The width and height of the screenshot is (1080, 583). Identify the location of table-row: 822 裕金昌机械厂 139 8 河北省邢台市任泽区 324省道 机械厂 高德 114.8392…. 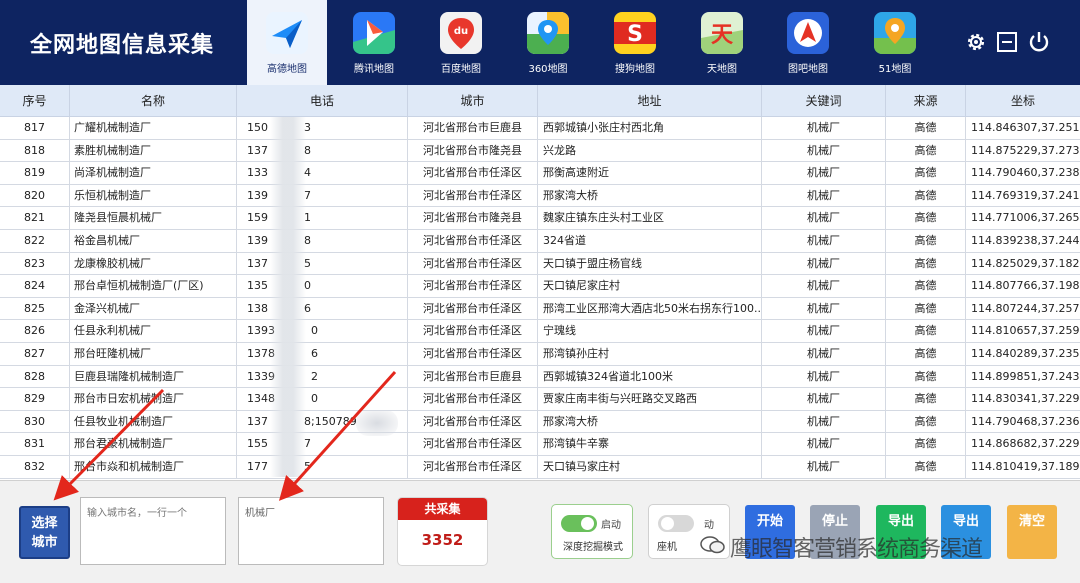
(540, 241).